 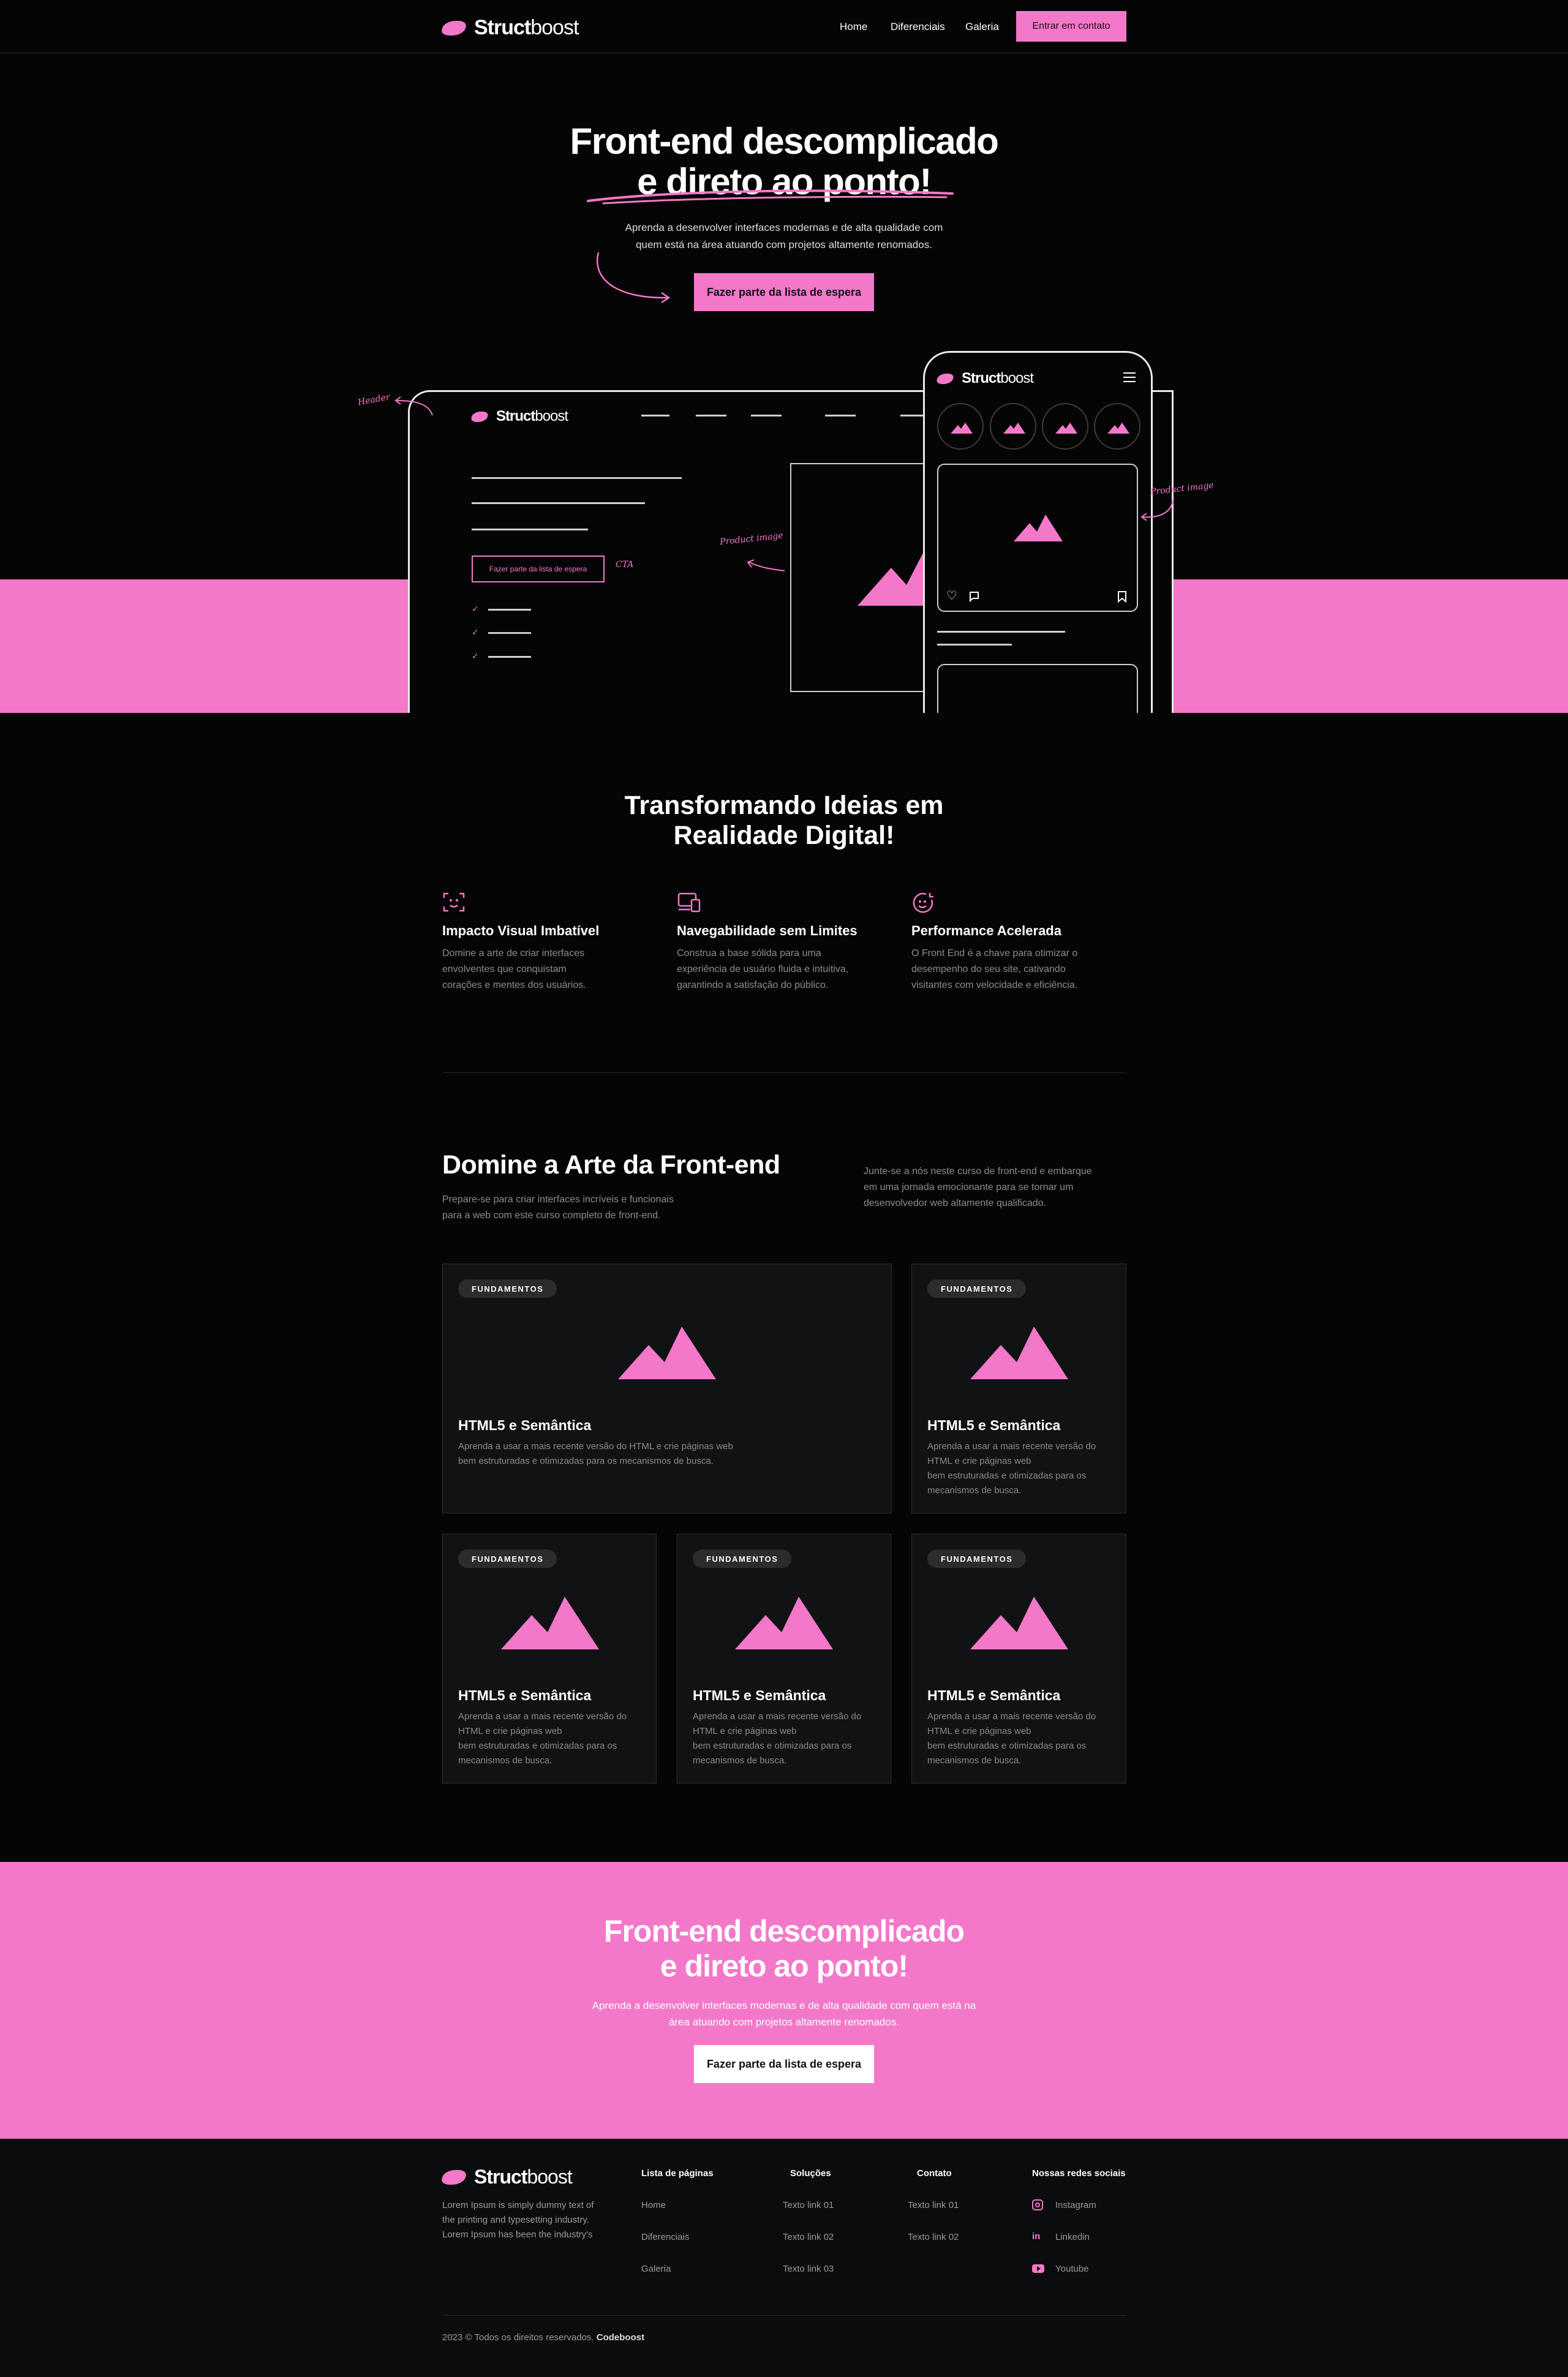 I want to click on phone-logo-light: boost, so click(x=1017, y=378).